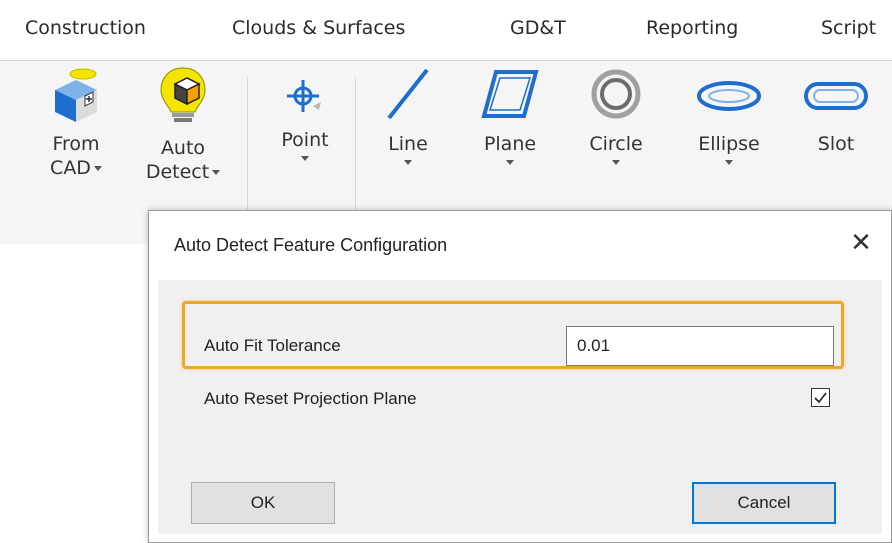 The height and width of the screenshot is (543, 892). Describe the element at coordinates (764, 503) in the screenshot. I see `cancel-button: Cancel` at that location.